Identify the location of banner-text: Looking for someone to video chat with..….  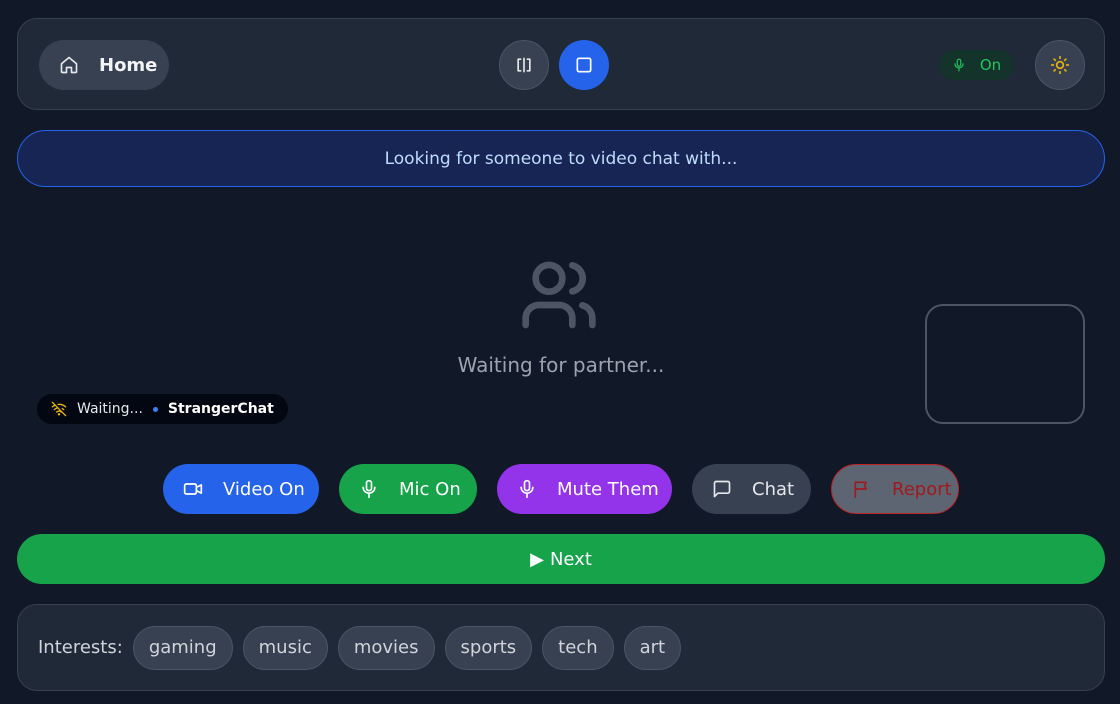
(561, 158).